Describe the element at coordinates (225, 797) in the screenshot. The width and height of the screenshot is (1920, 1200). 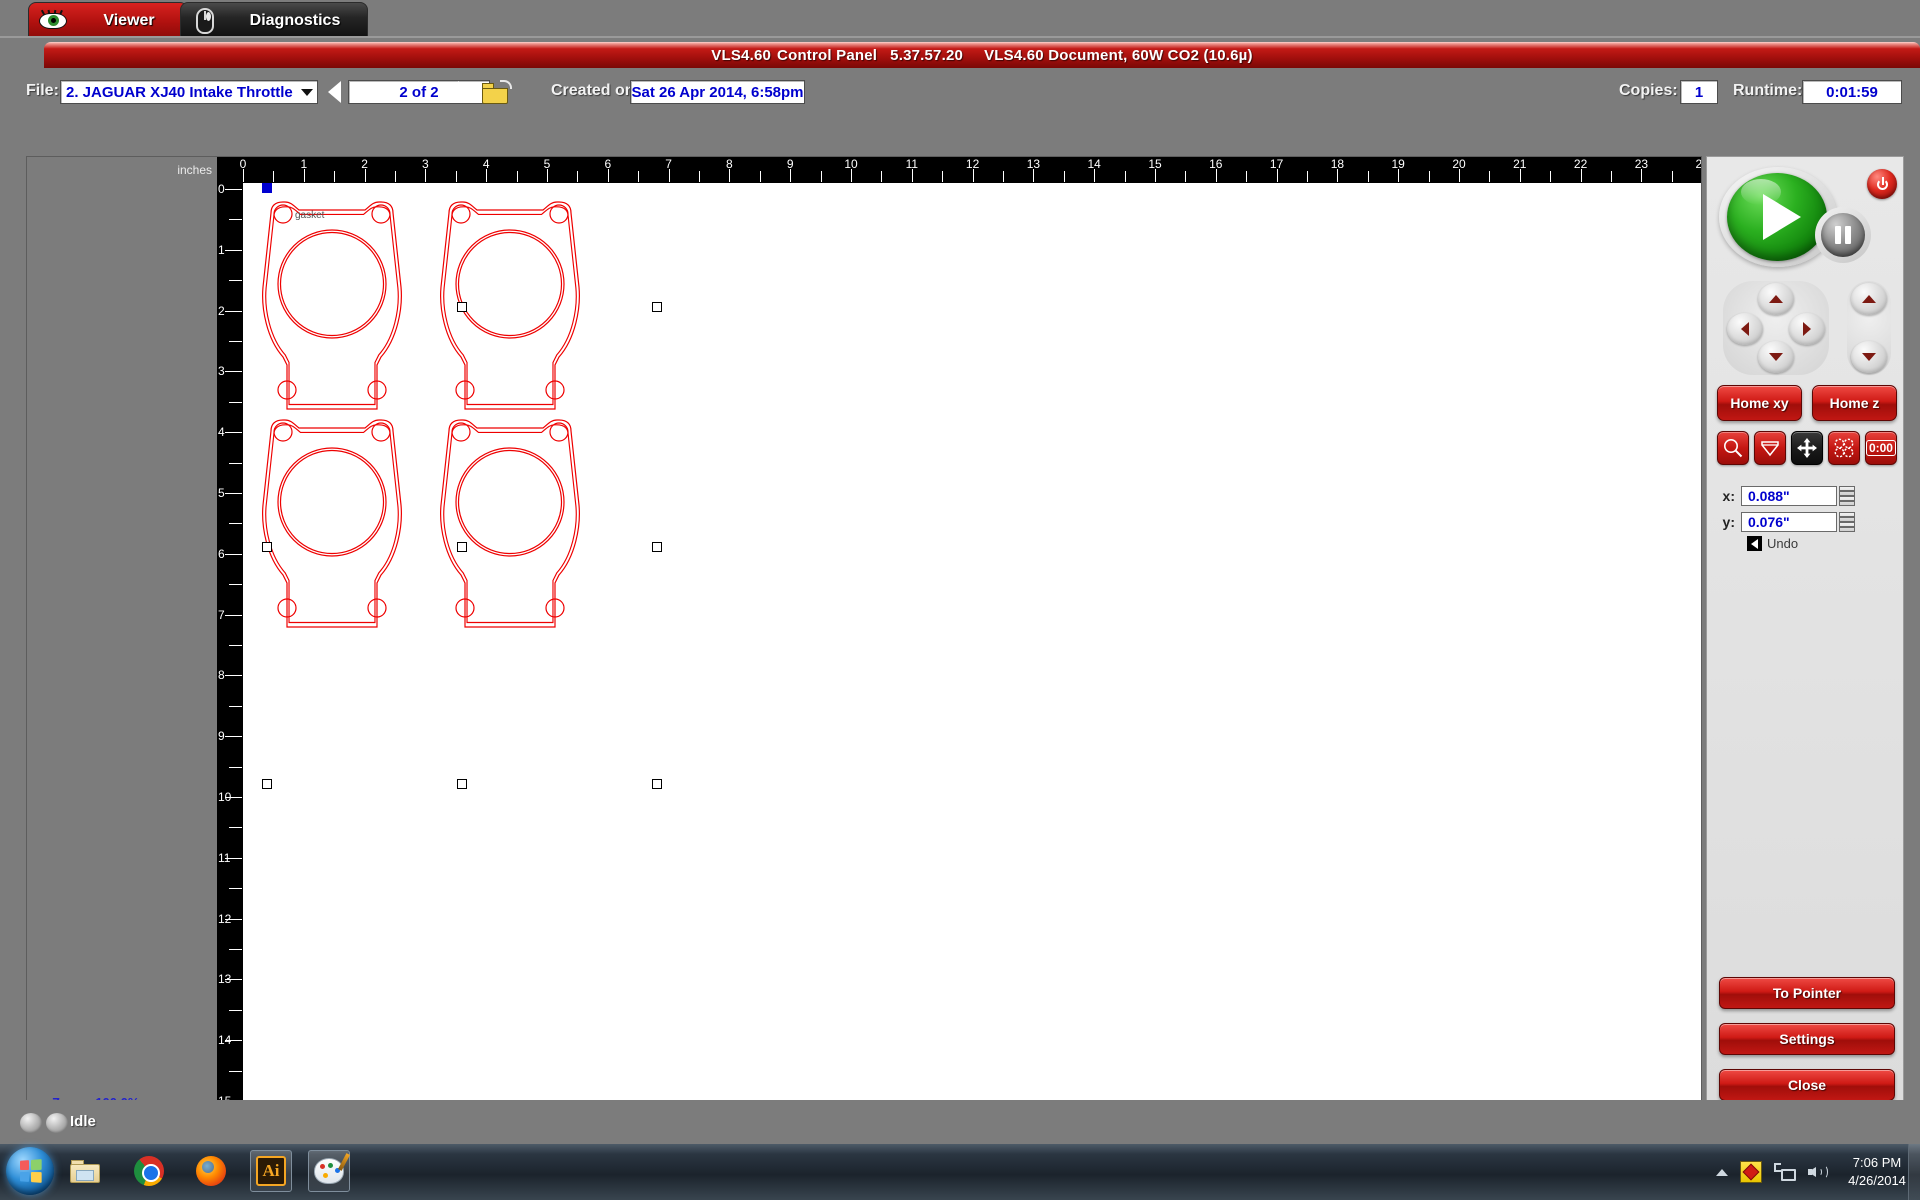
I see `ruler-label: 10` at that location.